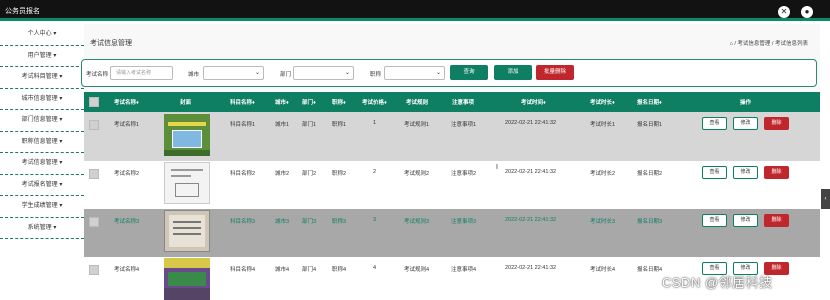  What do you see at coordinates (194, 75) in the screenshot?
I see `city-label: 城市` at bounding box center [194, 75].